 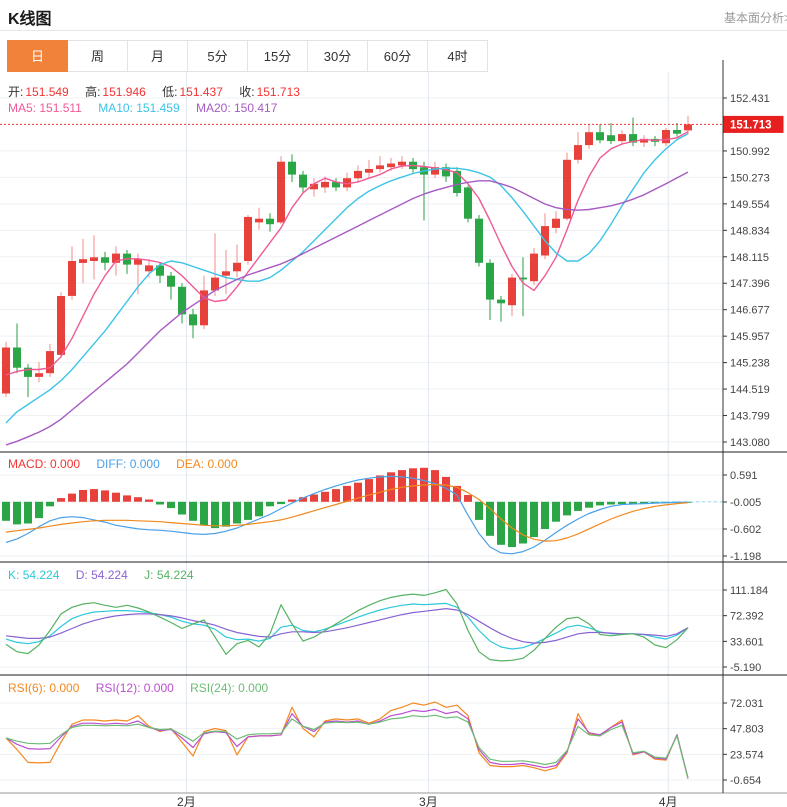 I want to click on d-line, so click(x=347, y=625).